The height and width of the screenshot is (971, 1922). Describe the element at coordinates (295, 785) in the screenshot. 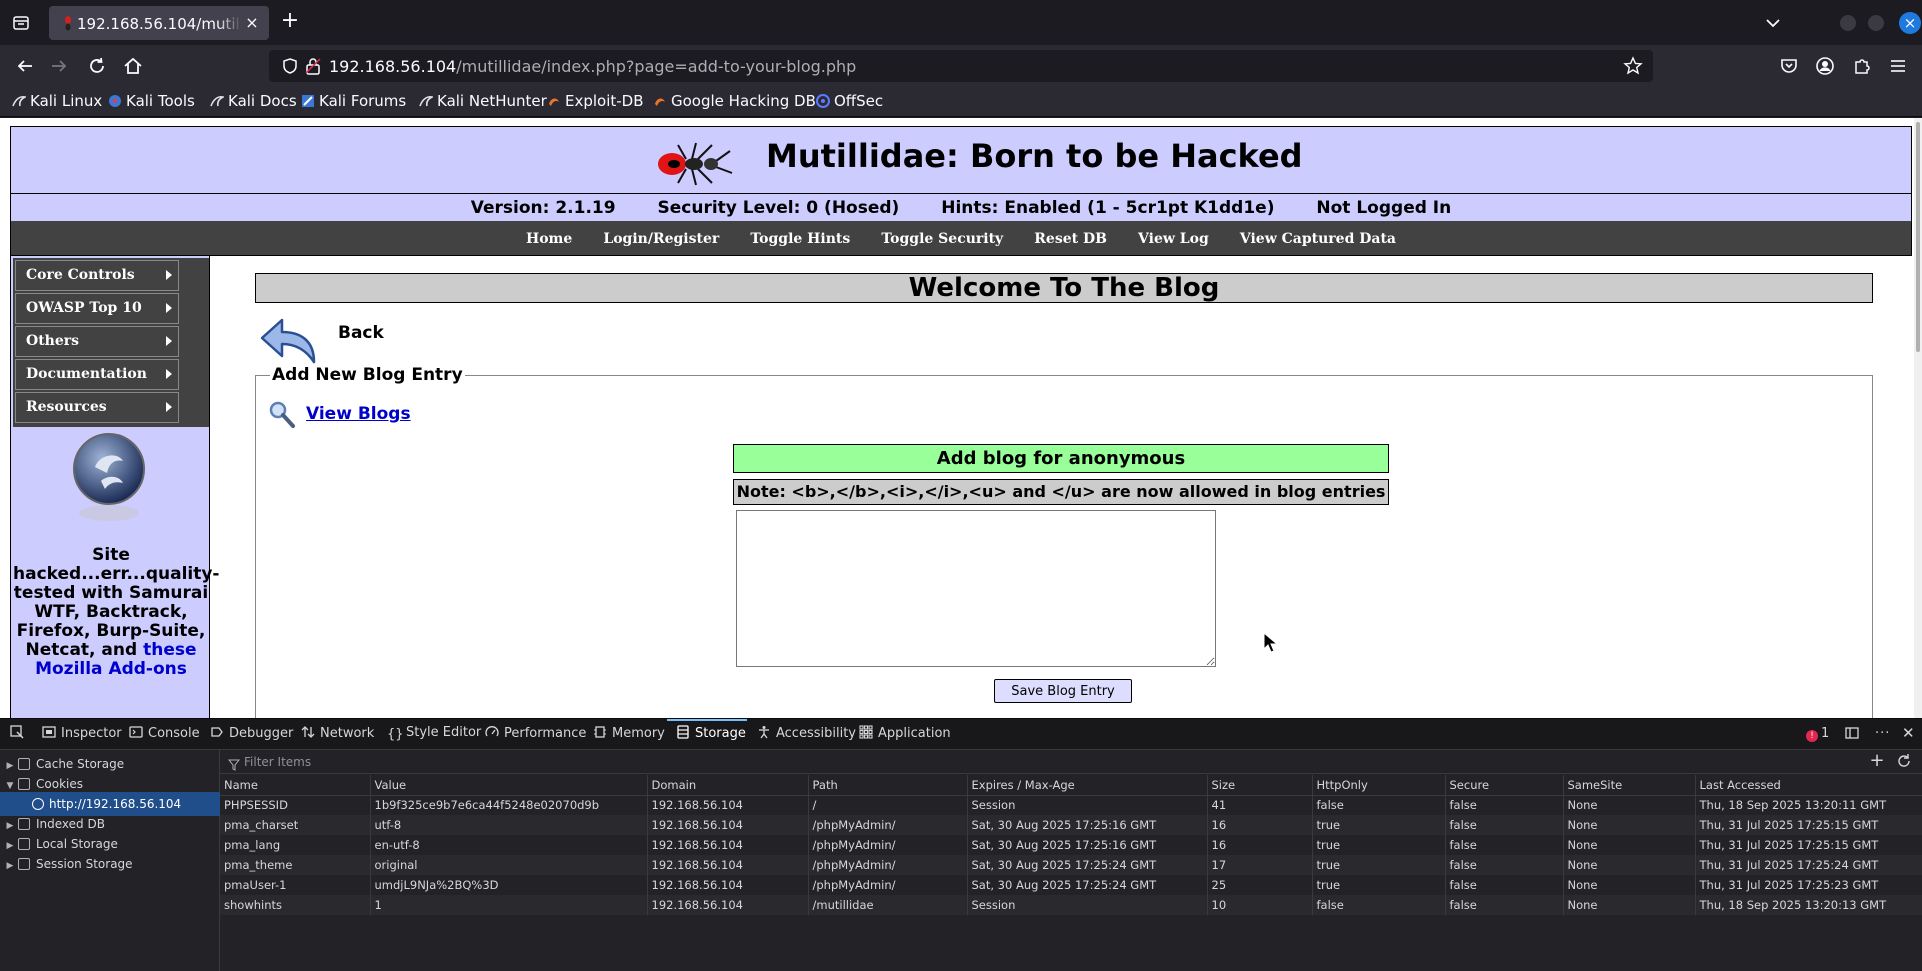

I see `column-header: Name` at that location.